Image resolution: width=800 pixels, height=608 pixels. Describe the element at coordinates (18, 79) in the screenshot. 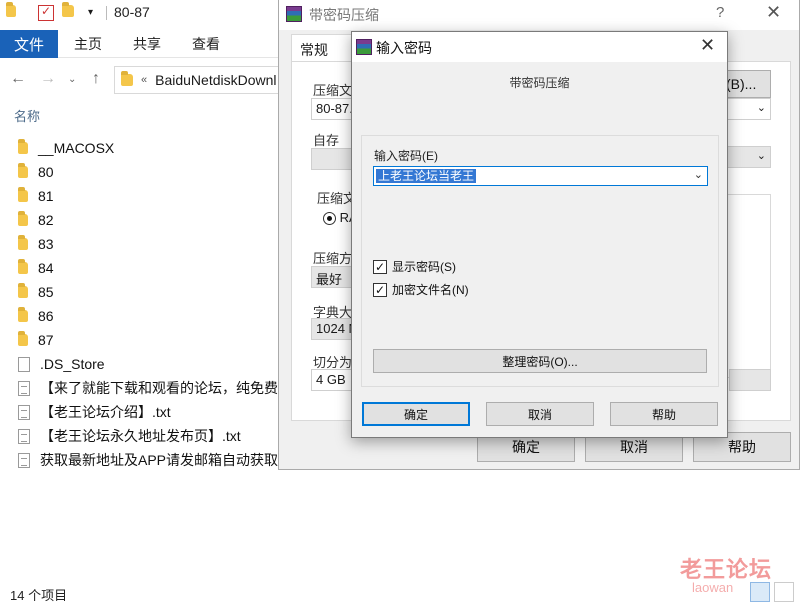

I see `back-arrow-icon: ←` at that location.